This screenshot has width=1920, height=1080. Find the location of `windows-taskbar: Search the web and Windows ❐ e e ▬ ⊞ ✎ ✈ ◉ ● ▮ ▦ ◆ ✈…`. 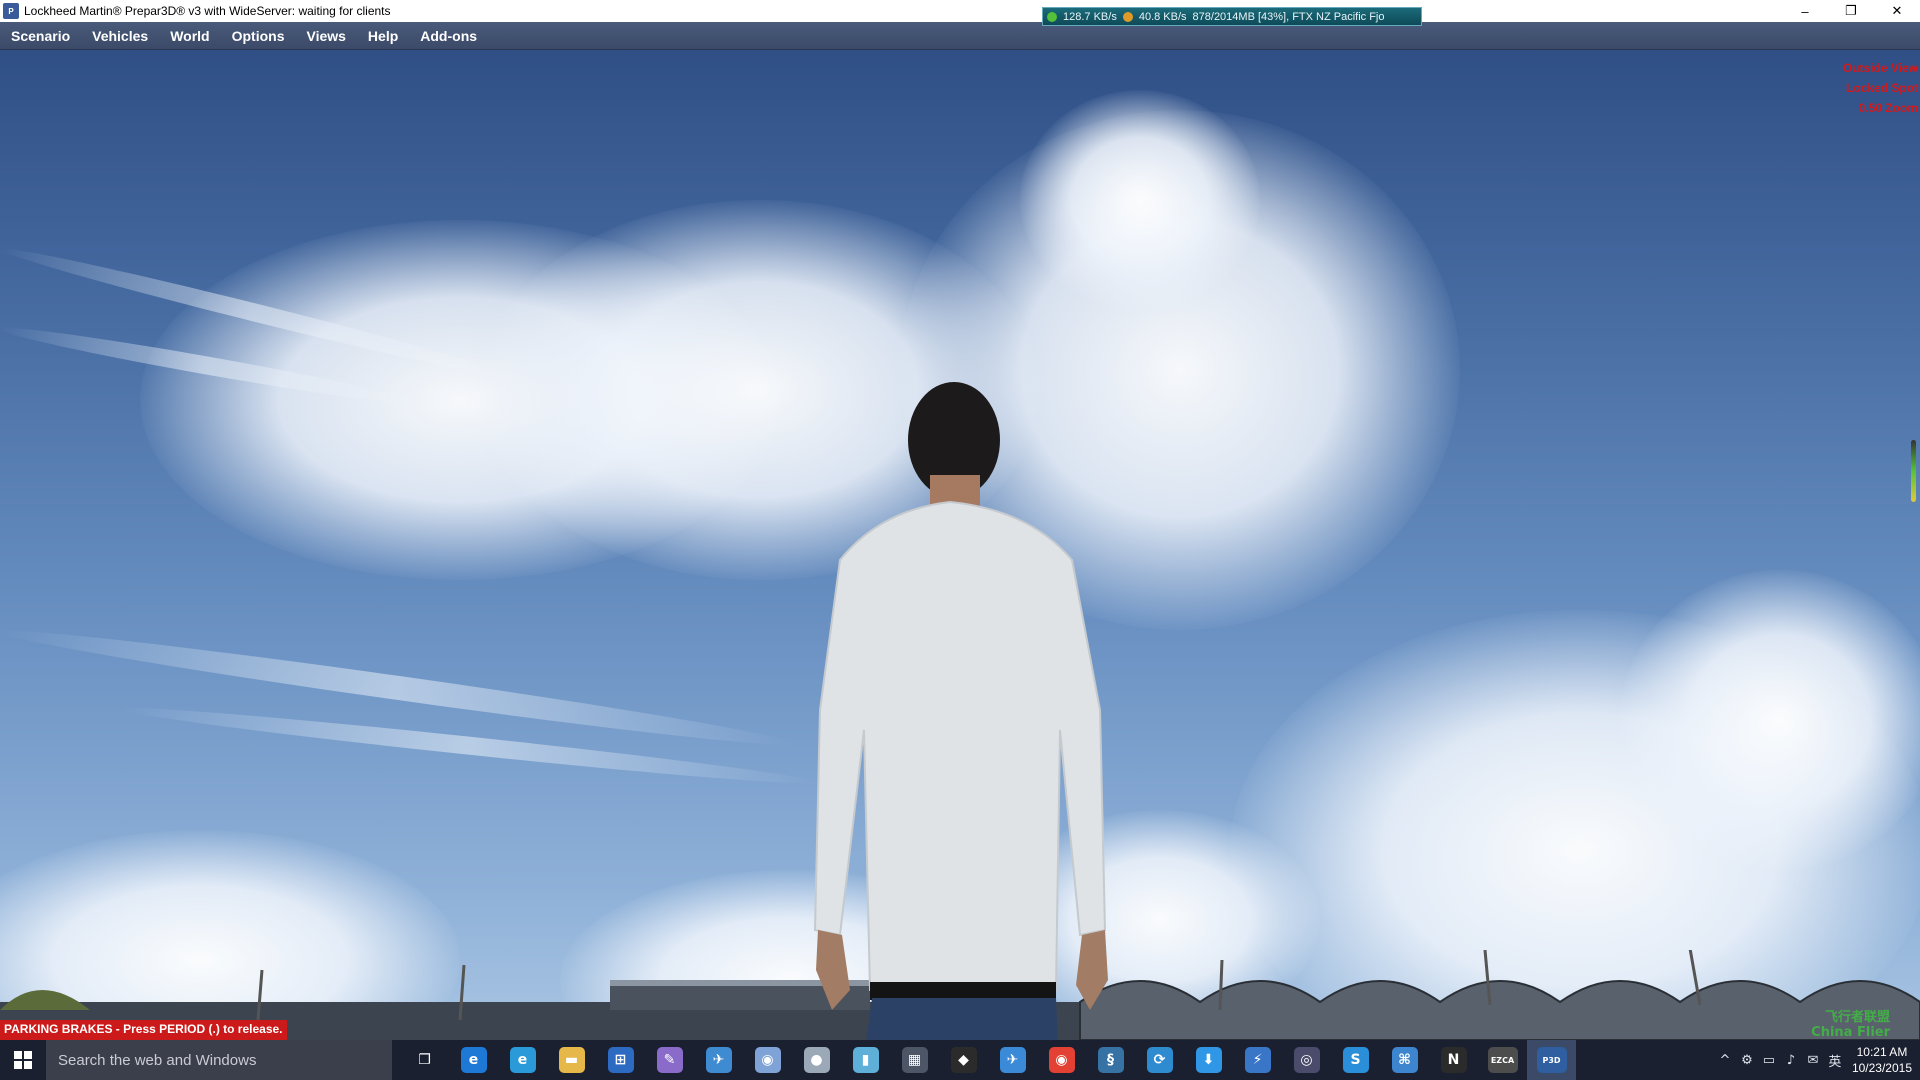

windows-taskbar: Search the web and Windows ❐ e e ▬ ⊞ ✎ ✈ ◉ ● ▮ ▦ ◆ ✈… is located at coordinates (960, 1060).